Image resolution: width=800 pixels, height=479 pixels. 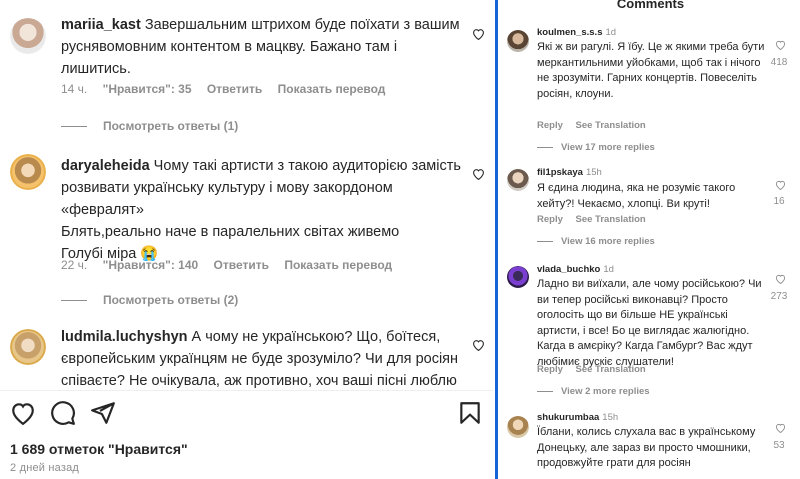 I want to click on like-heart-icon, so click(x=23, y=413).